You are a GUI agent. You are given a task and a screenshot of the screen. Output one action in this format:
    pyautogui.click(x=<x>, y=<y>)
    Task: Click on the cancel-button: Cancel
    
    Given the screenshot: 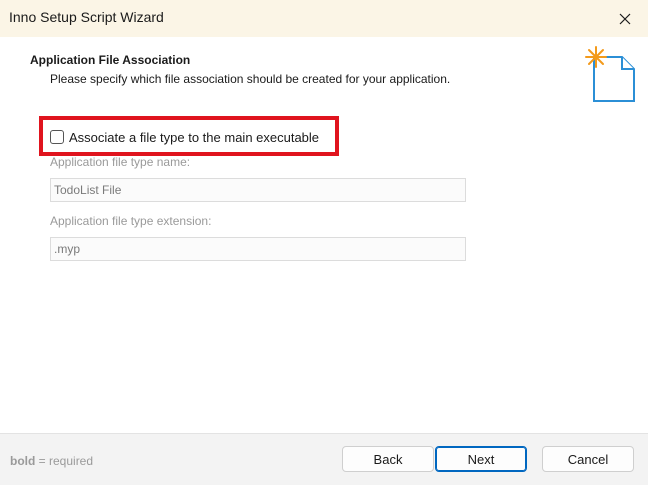 What is the action you would take?
    pyautogui.click(x=588, y=459)
    